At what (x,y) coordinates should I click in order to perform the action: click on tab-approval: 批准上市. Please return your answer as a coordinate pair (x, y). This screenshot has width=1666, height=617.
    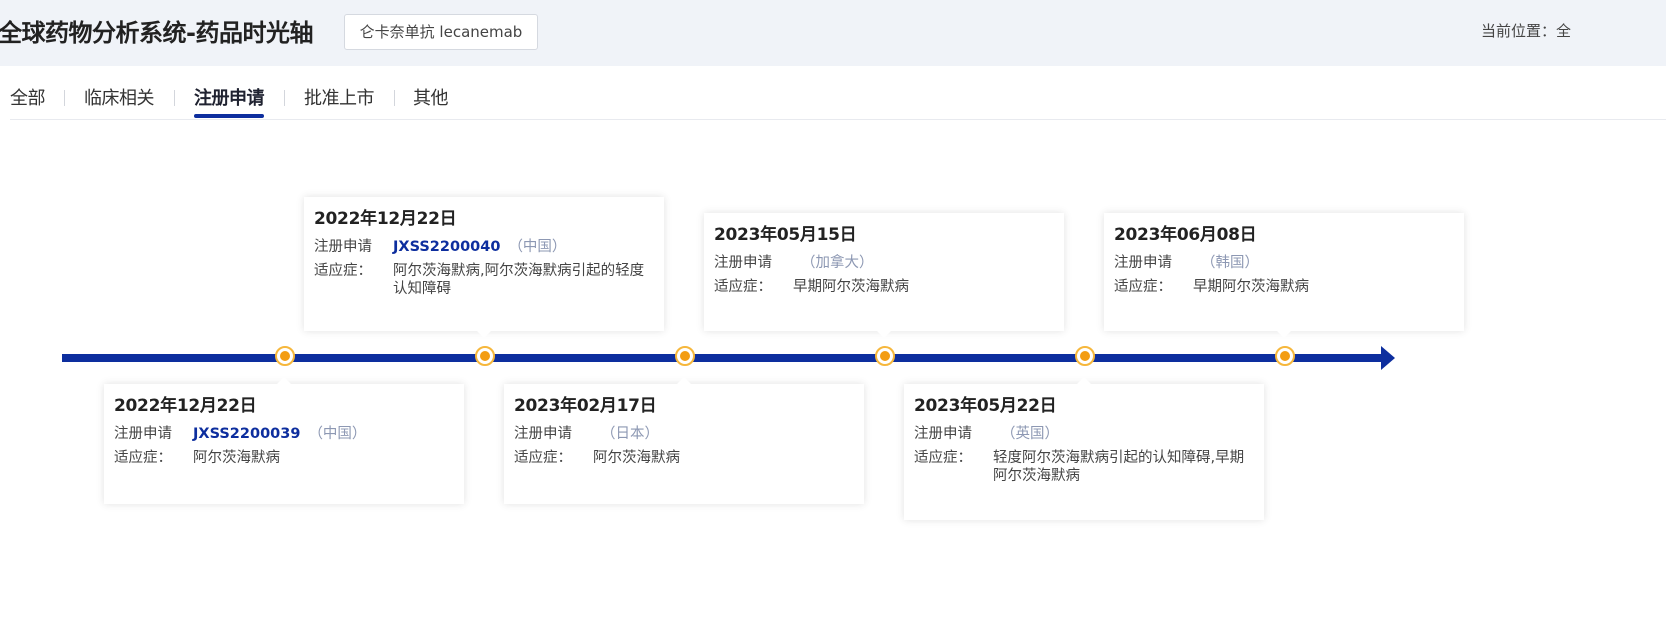
    Looking at the image, I should click on (339, 97).